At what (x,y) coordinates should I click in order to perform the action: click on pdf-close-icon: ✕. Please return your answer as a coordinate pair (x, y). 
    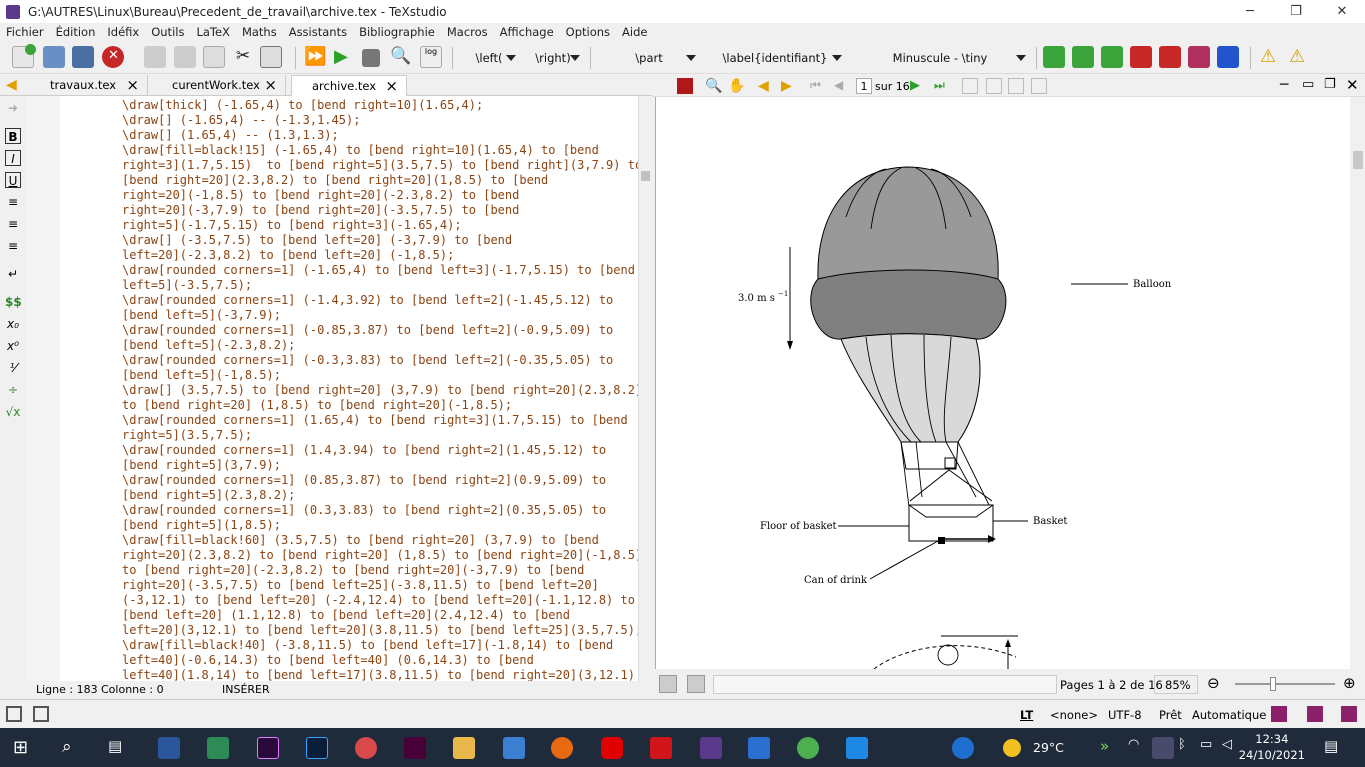
    Looking at the image, I should click on (1352, 85).